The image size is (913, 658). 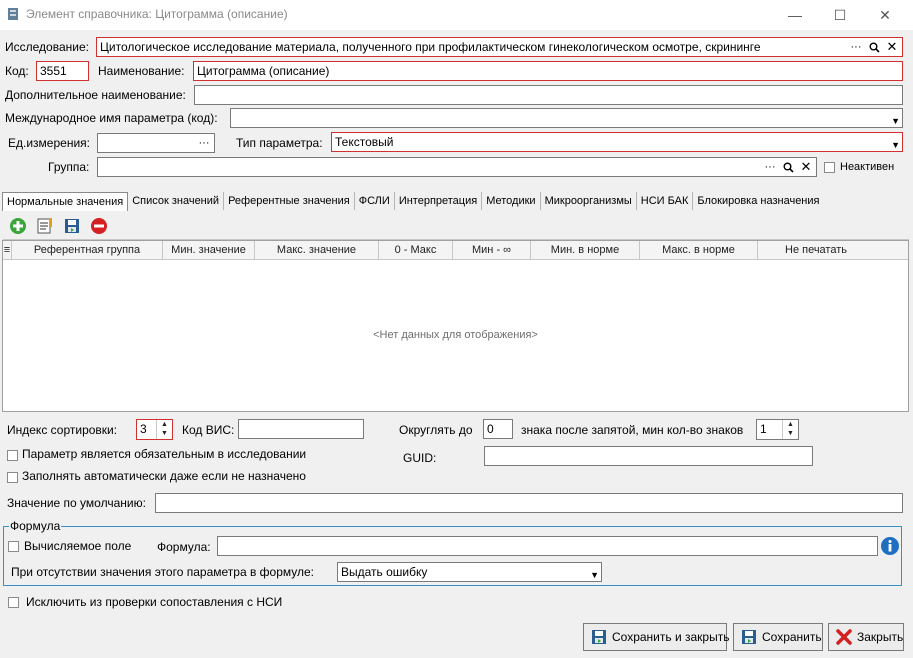 What do you see at coordinates (436, 430) in the screenshot?
I see `round-label: Округлять до` at bounding box center [436, 430].